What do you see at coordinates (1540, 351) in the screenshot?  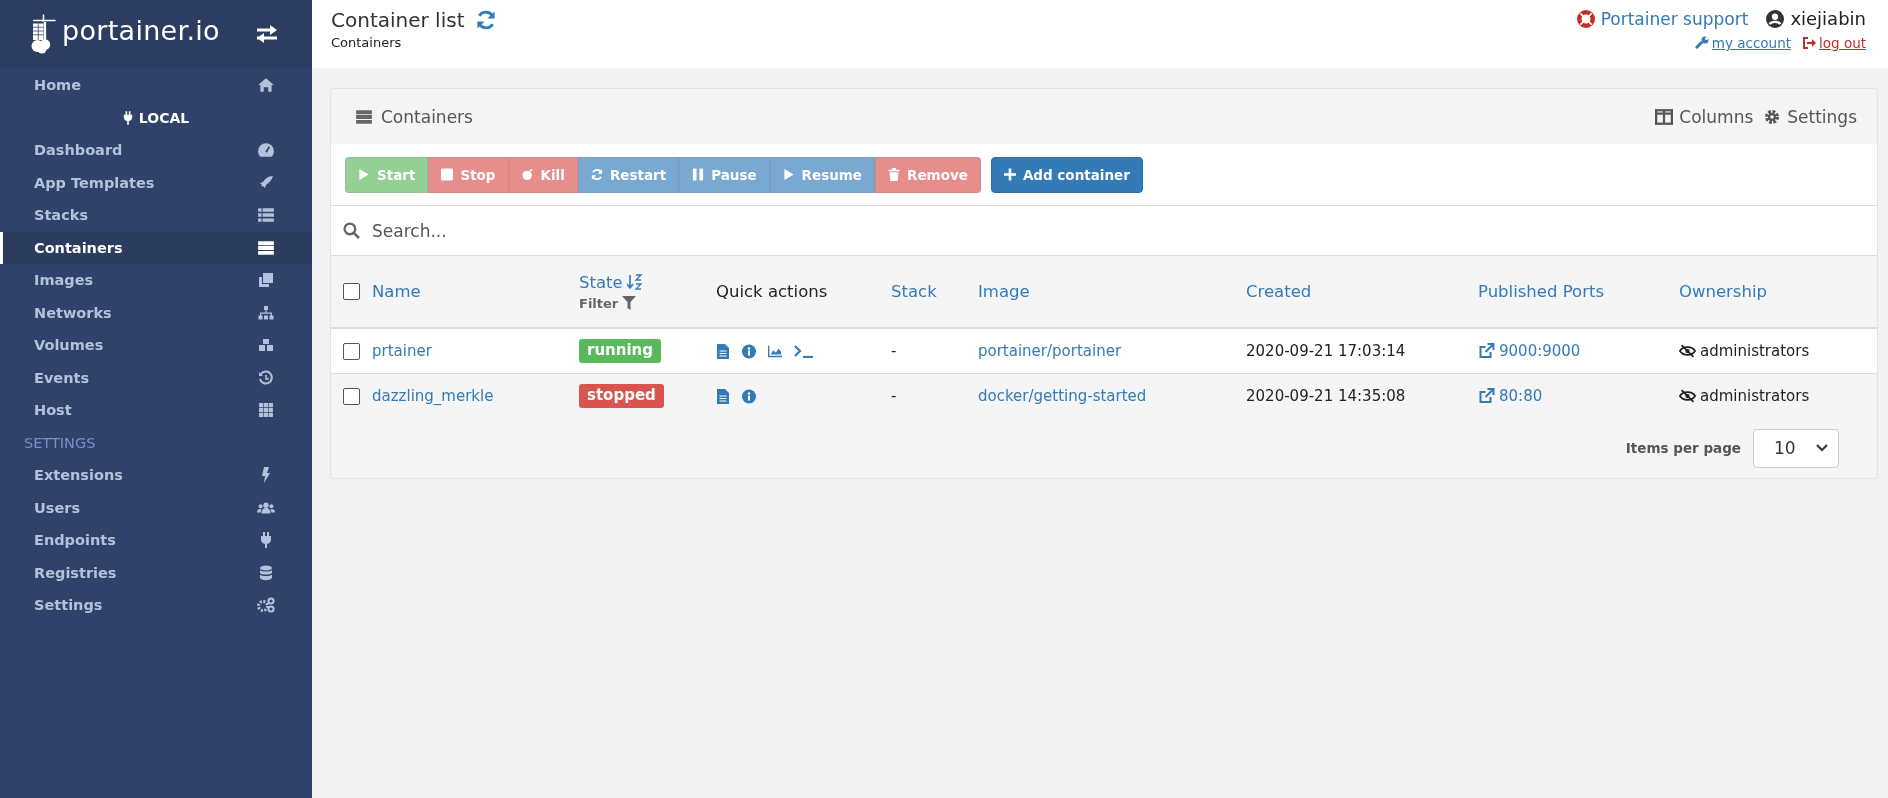 I see `port-link: 9000:9000` at bounding box center [1540, 351].